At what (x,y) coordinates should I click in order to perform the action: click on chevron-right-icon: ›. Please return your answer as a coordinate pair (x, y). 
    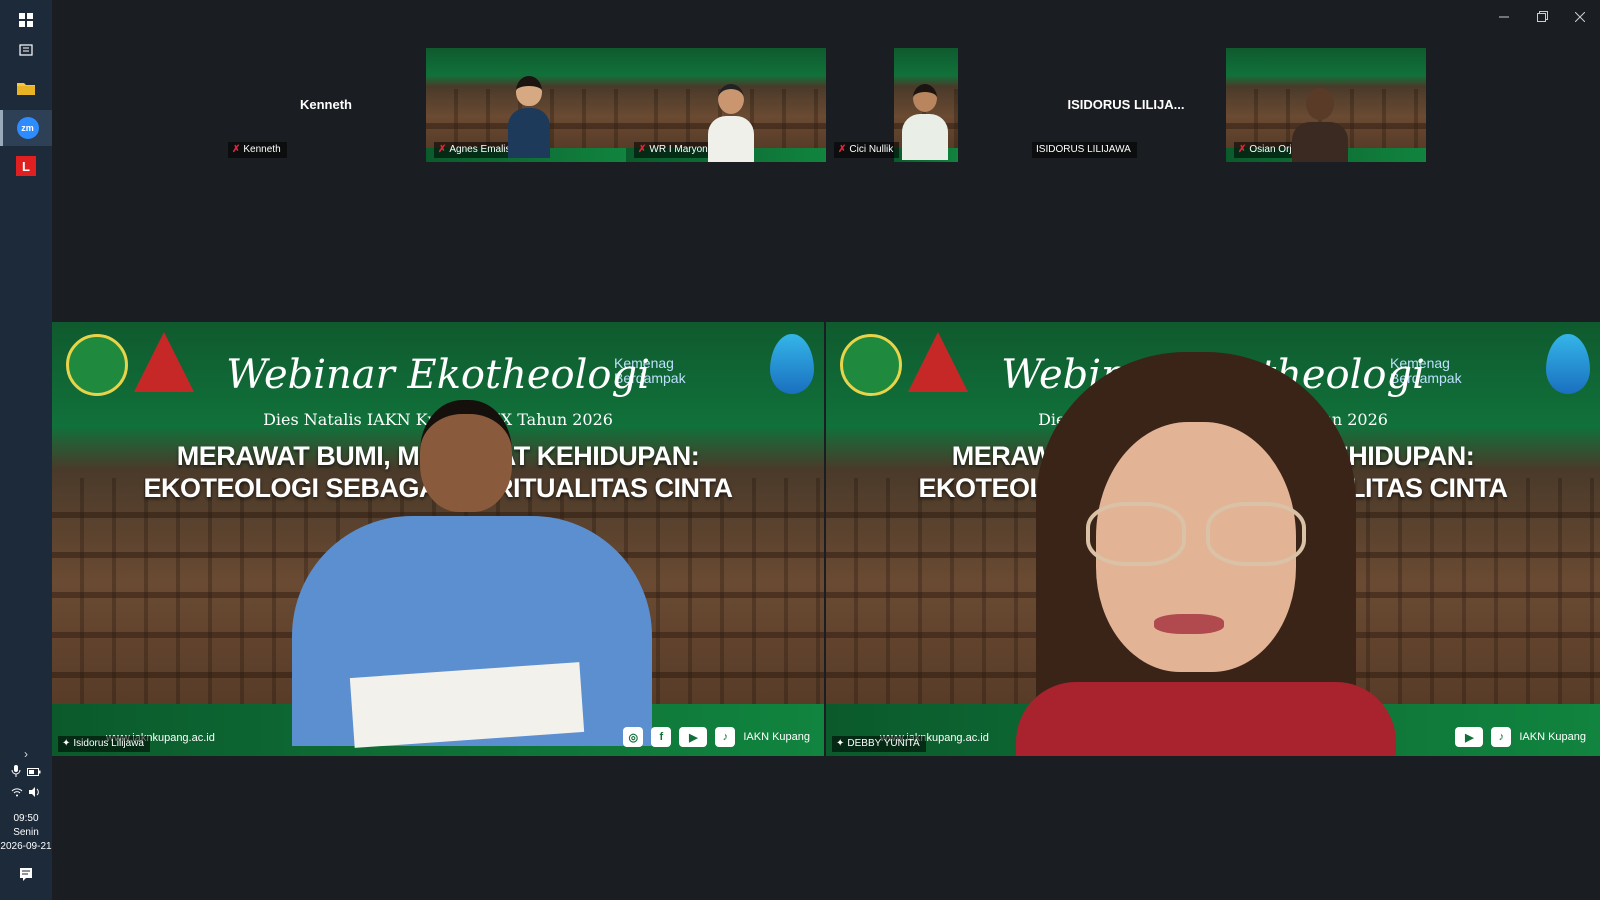
    Looking at the image, I should click on (26, 754).